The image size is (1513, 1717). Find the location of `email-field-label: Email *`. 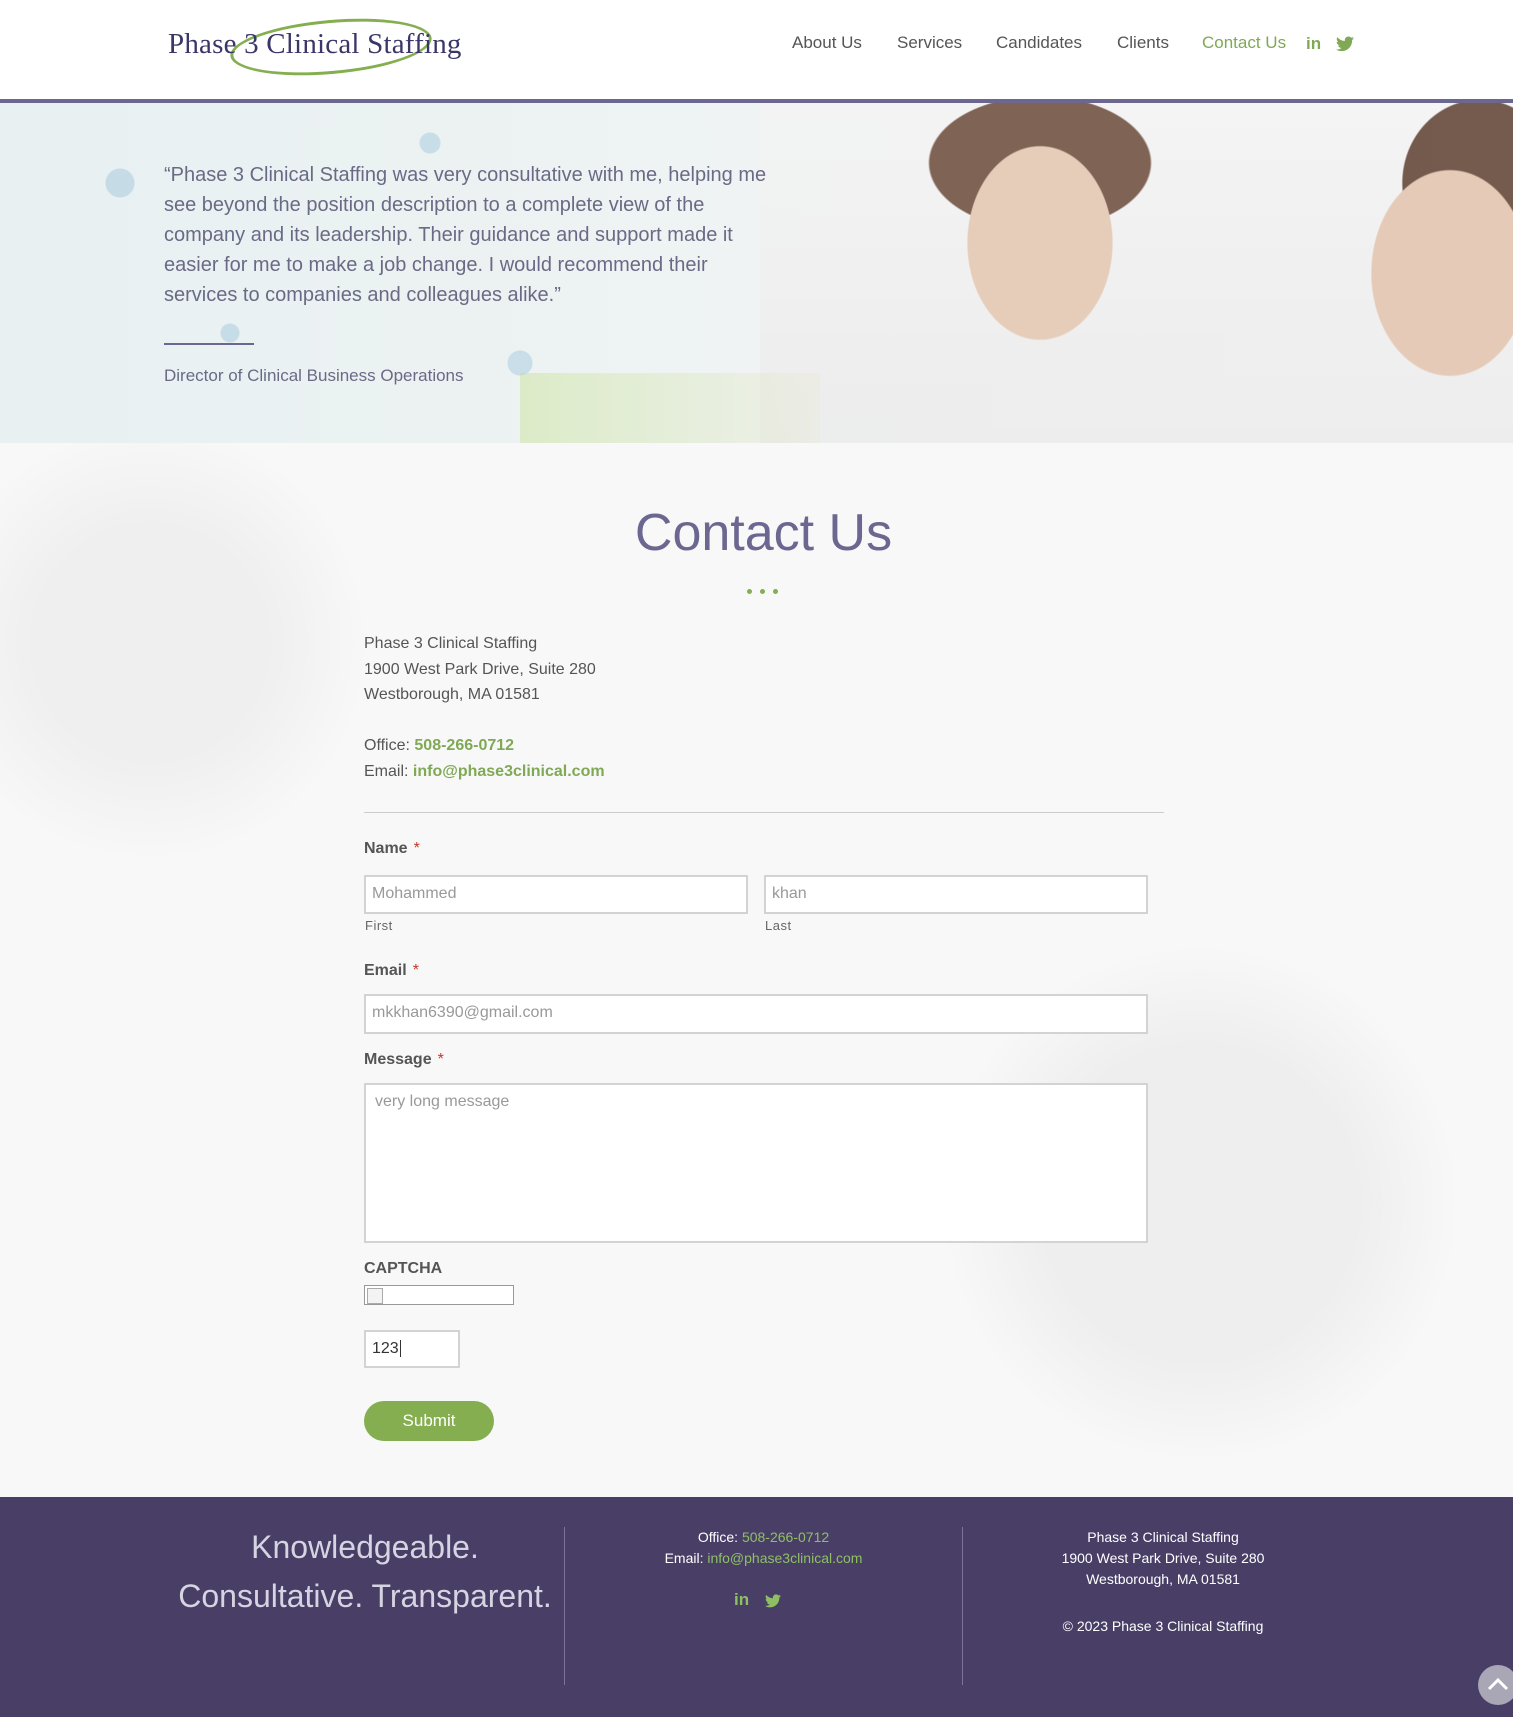

email-field-label: Email * is located at coordinates (391, 970).